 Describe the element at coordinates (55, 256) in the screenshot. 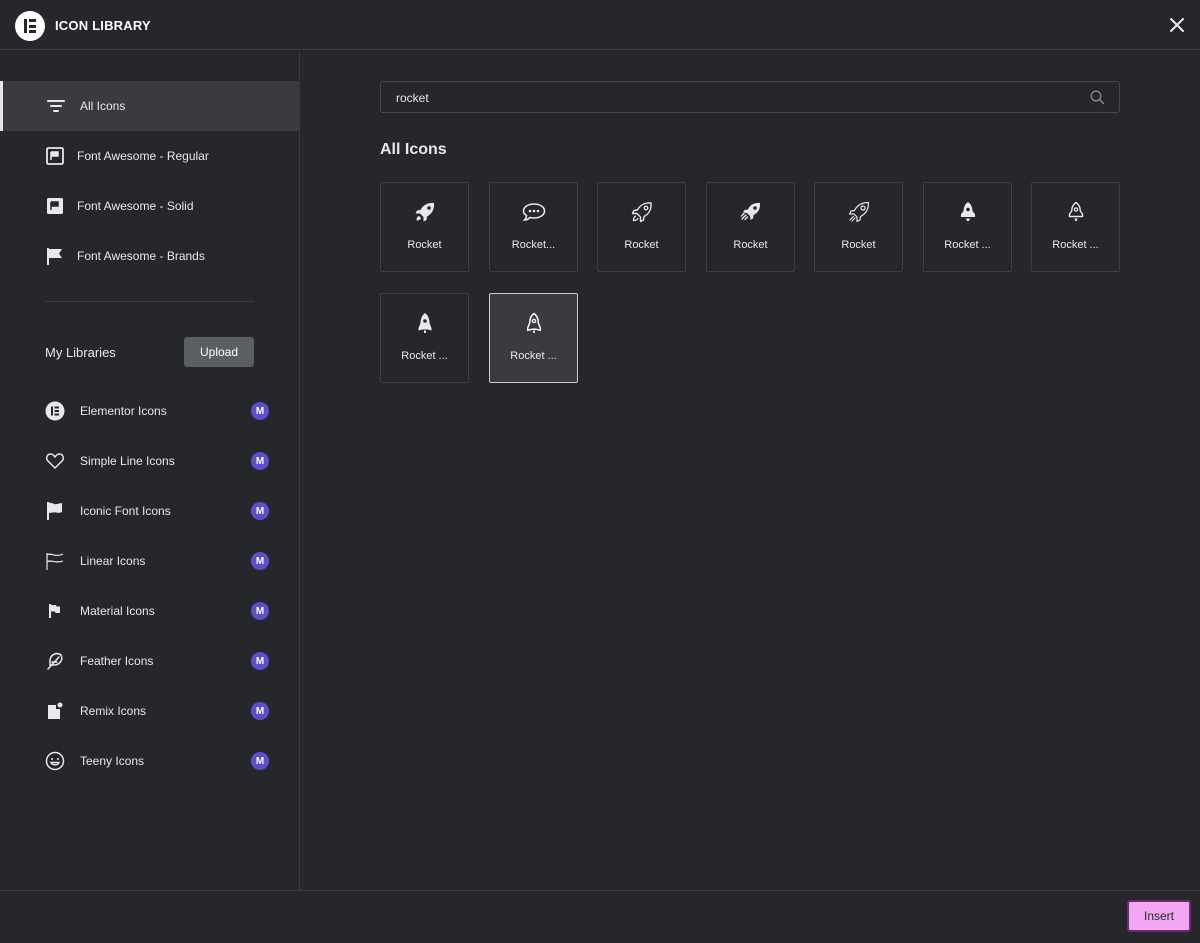

I see `flag-brands-icon` at that location.